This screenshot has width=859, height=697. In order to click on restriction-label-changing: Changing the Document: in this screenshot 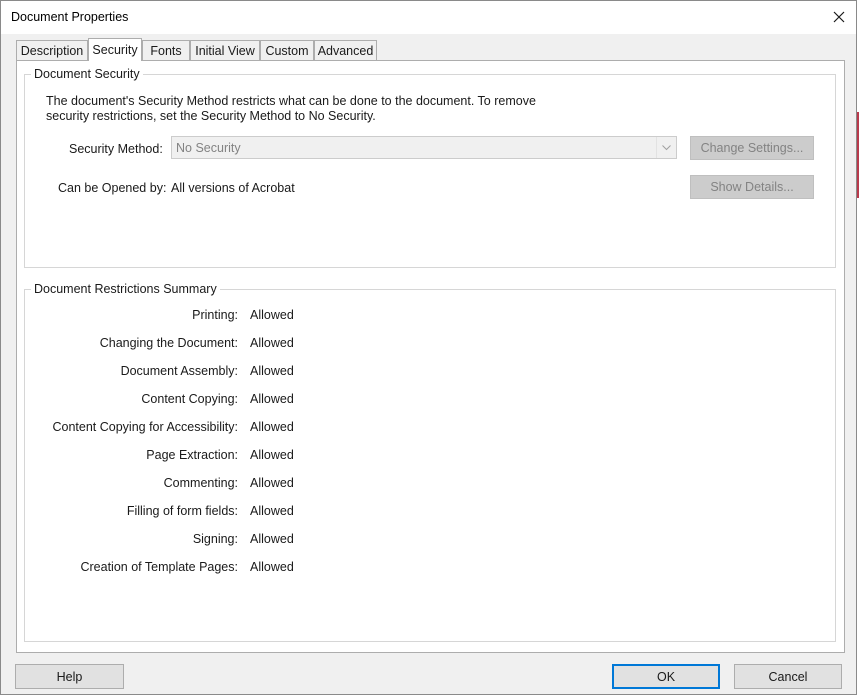, I will do `click(168, 343)`.